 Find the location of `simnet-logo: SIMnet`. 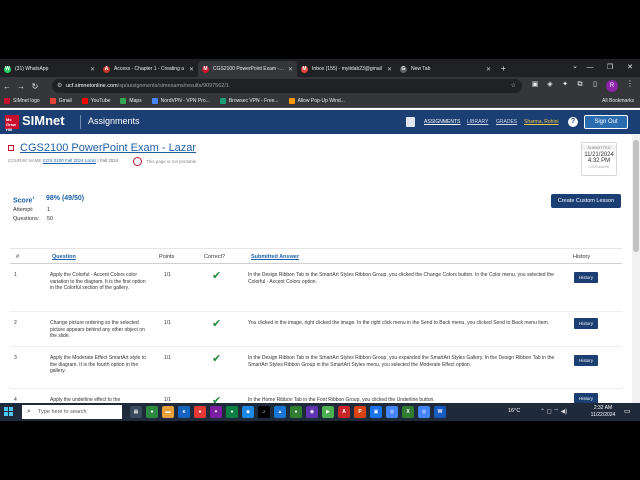

simnet-logo: SIMnet is located at coordinates (43, 120).